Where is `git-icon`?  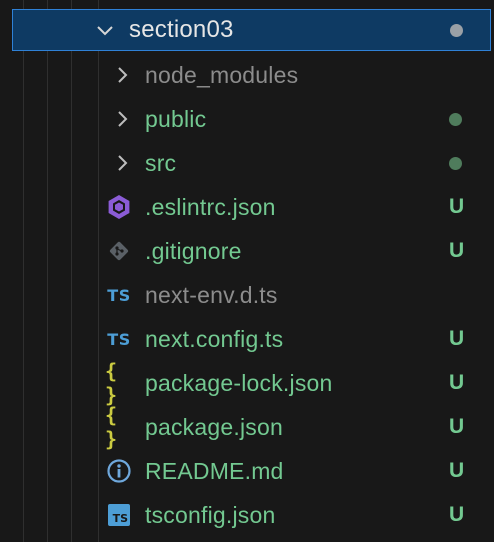 git-icon is located at coordinates (119, 251).